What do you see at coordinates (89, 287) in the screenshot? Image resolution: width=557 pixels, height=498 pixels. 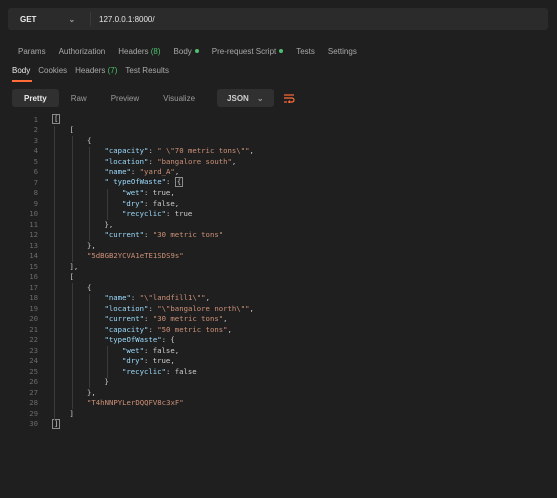 I see `json-punctuation: {` at bounding box center [89, 287].